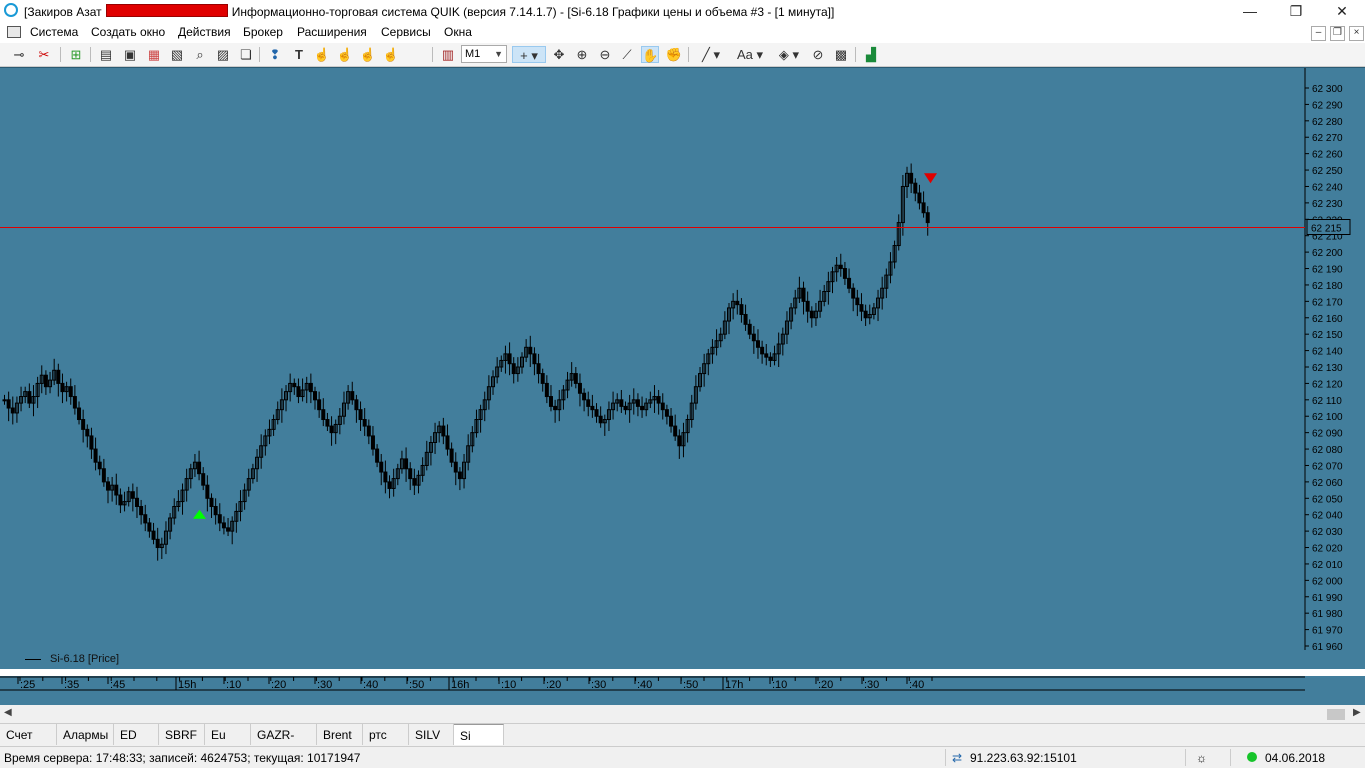 The height and width of the screenshot is (768, 1365). Describe the element at coordinates (479, 734) in the screenshot. I see `tab-si: Si` at that location.